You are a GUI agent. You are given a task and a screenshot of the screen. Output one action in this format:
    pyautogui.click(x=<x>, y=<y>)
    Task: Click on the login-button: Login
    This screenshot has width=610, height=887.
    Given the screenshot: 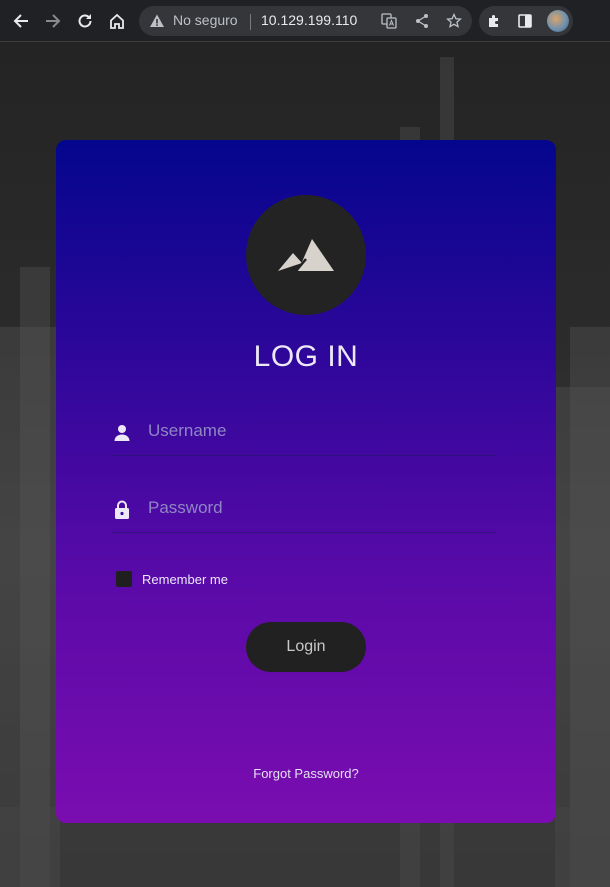 What is the action you would take?
    pyautogui.click(x=306, y=647)
    